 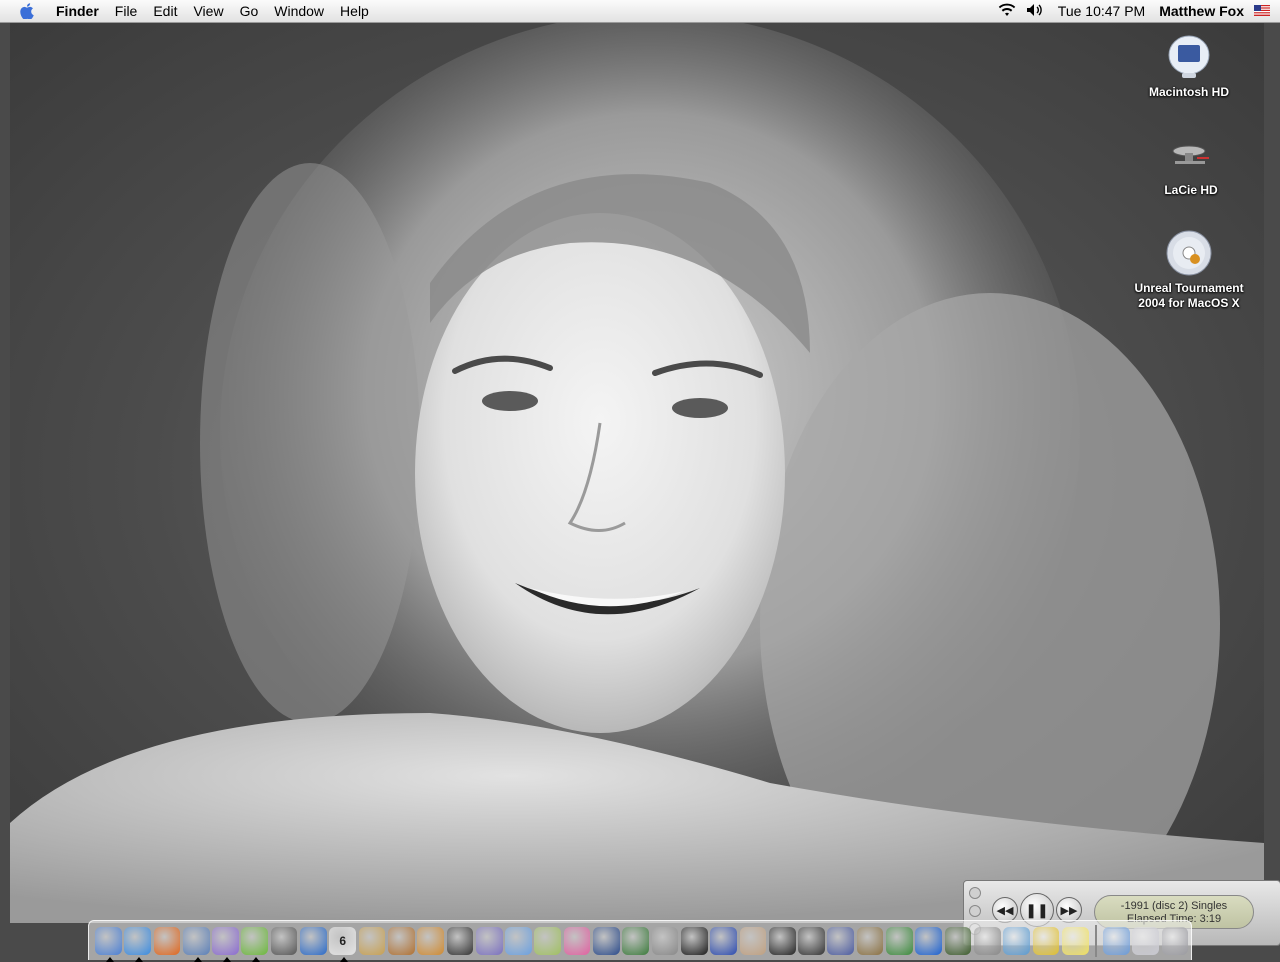 What do you see at coordinates (460, 940) in the screenshot?
I see `dock-imovie-icon` at bounding box center [460, 940].